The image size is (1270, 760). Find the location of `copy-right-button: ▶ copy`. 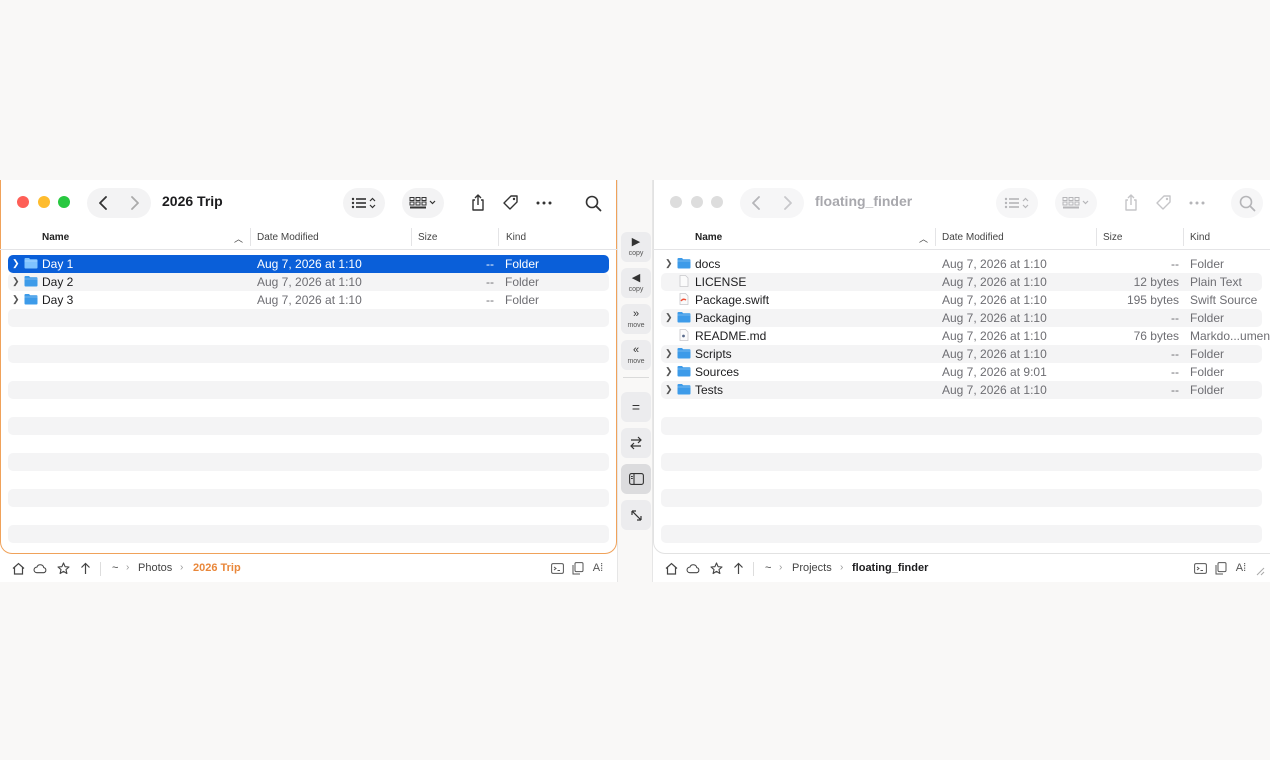

copy-right-button: ▶ copy is located at coordinates (636, 247).